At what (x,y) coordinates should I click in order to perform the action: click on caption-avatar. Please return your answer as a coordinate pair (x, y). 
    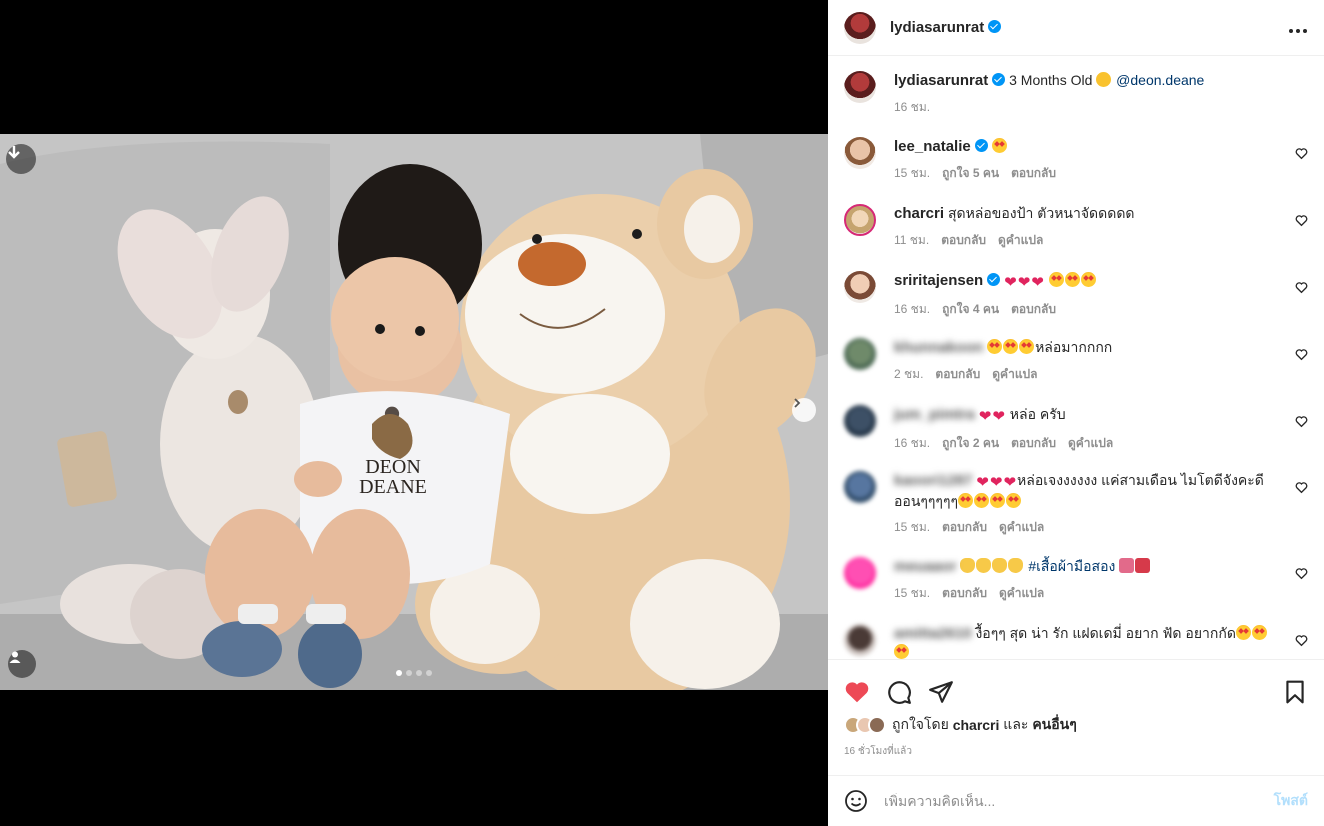
    Looking at the image, I should click on (860, 87).